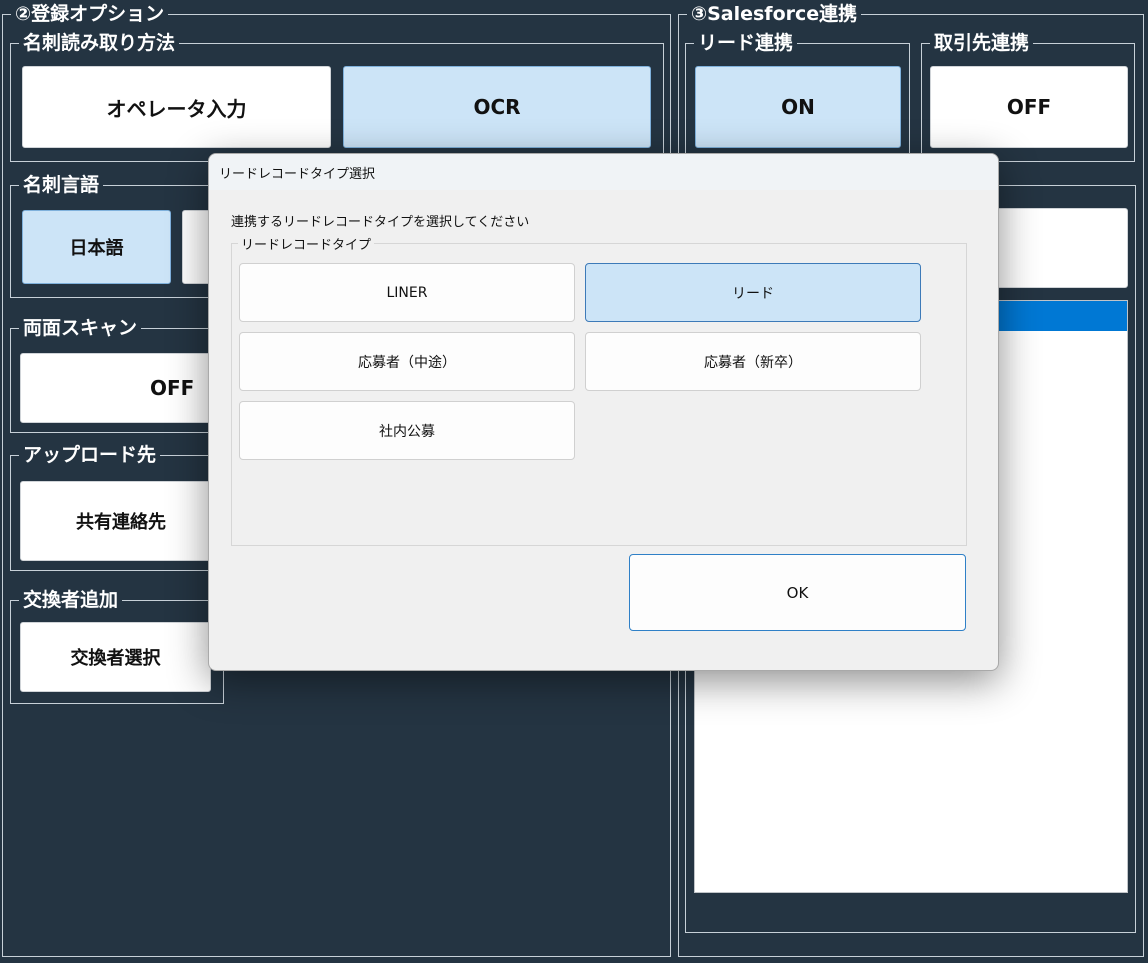  What do you see at coordinates (603, 172) in the screenshot?
I see `dialog-title: リードレコードタイプ選択` at bounding box center [603, 172].